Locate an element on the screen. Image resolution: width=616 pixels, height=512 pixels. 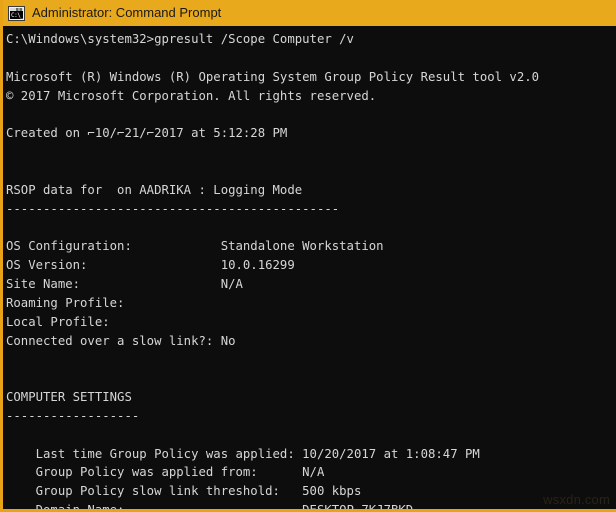
command-prompt-icon: C:\_ is located at coordinates (16, 13).